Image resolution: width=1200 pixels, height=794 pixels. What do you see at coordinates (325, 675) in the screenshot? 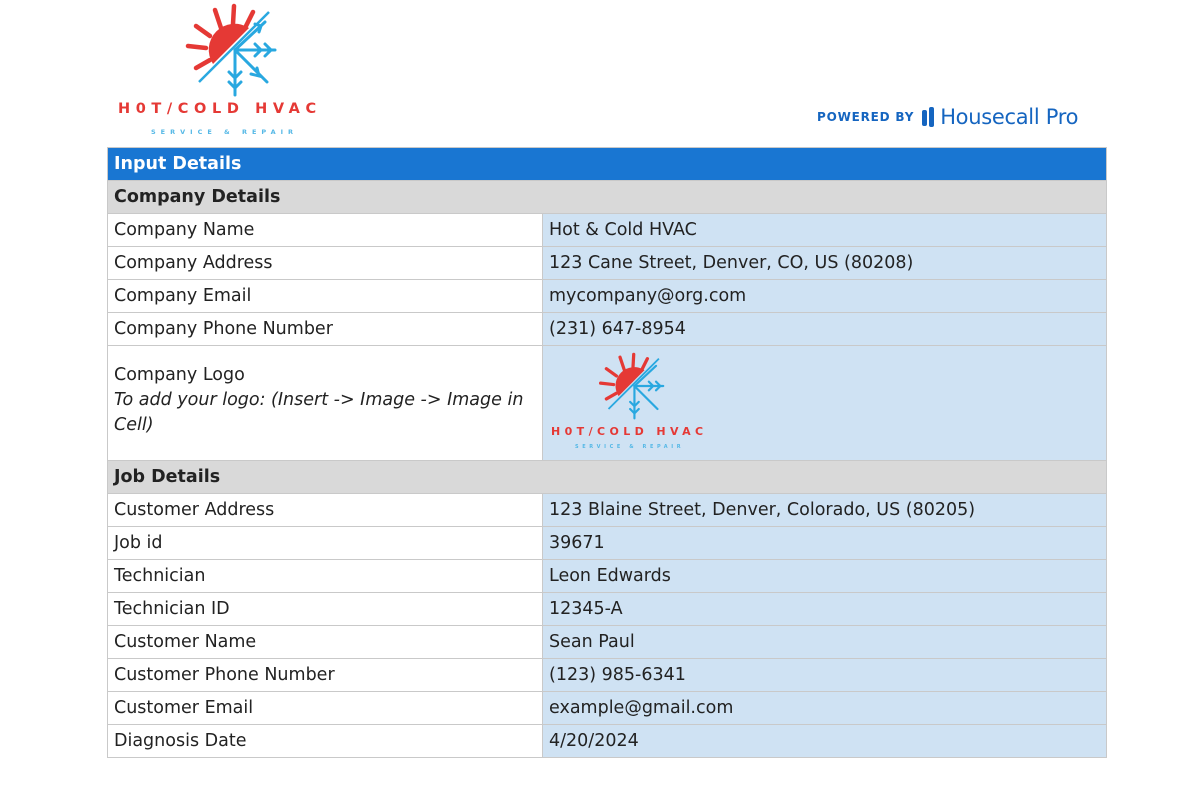
I see `customer-phone-label: Customer Phone Number` at bounding box center [325, 675].